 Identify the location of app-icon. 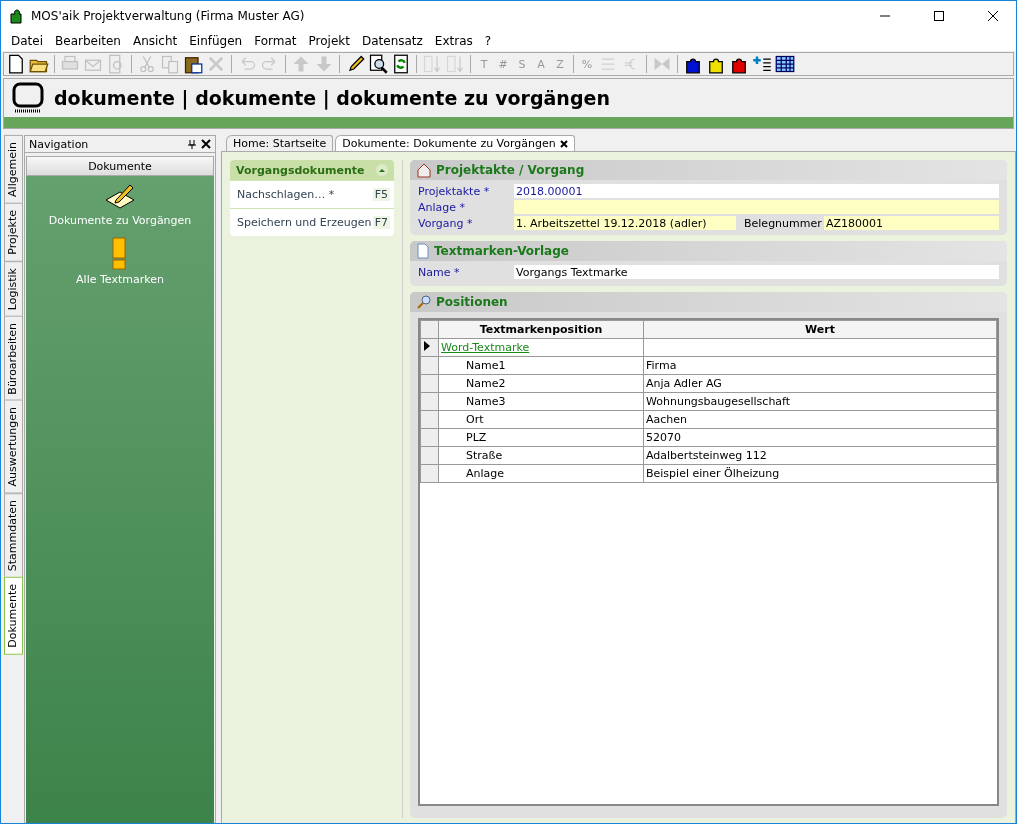
(16, 16).